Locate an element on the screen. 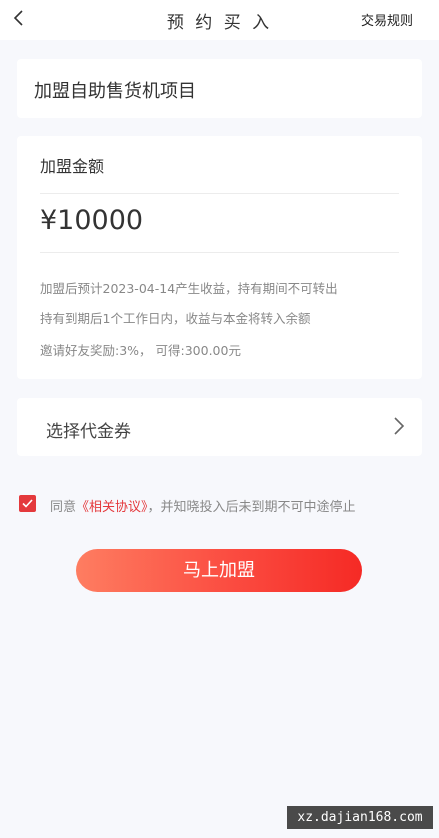  watermark: xz.dajian168.com is located at coordinates (360, 817).